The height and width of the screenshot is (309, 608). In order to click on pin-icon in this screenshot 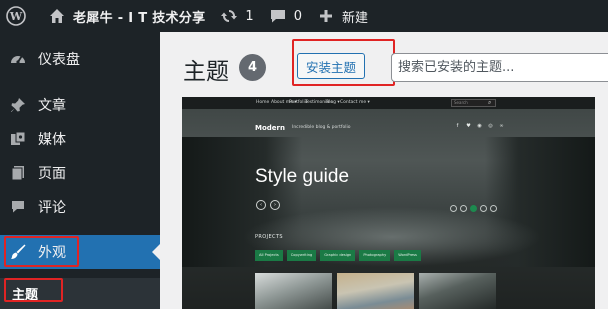, I will do `click(18, 105)`.